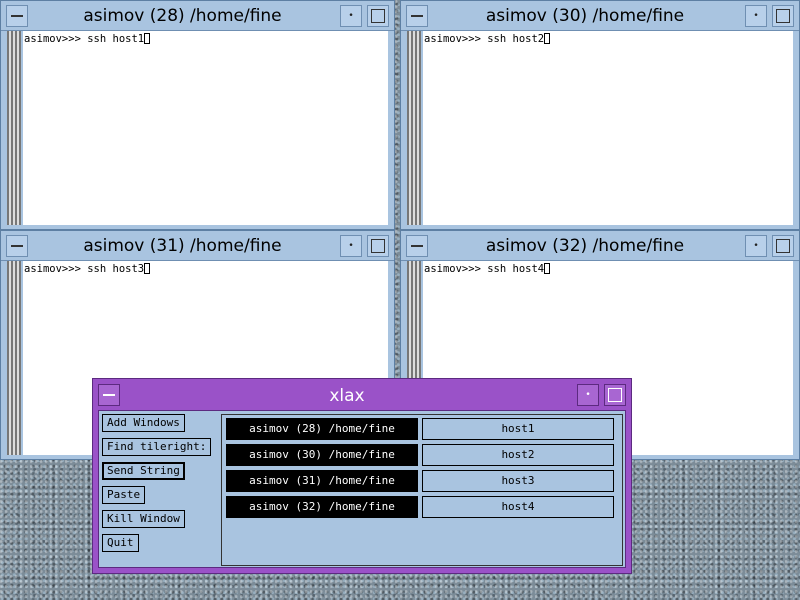  I want to click on xterm-titlebar: asimov (31) /home/fine •, so click(197, 246).